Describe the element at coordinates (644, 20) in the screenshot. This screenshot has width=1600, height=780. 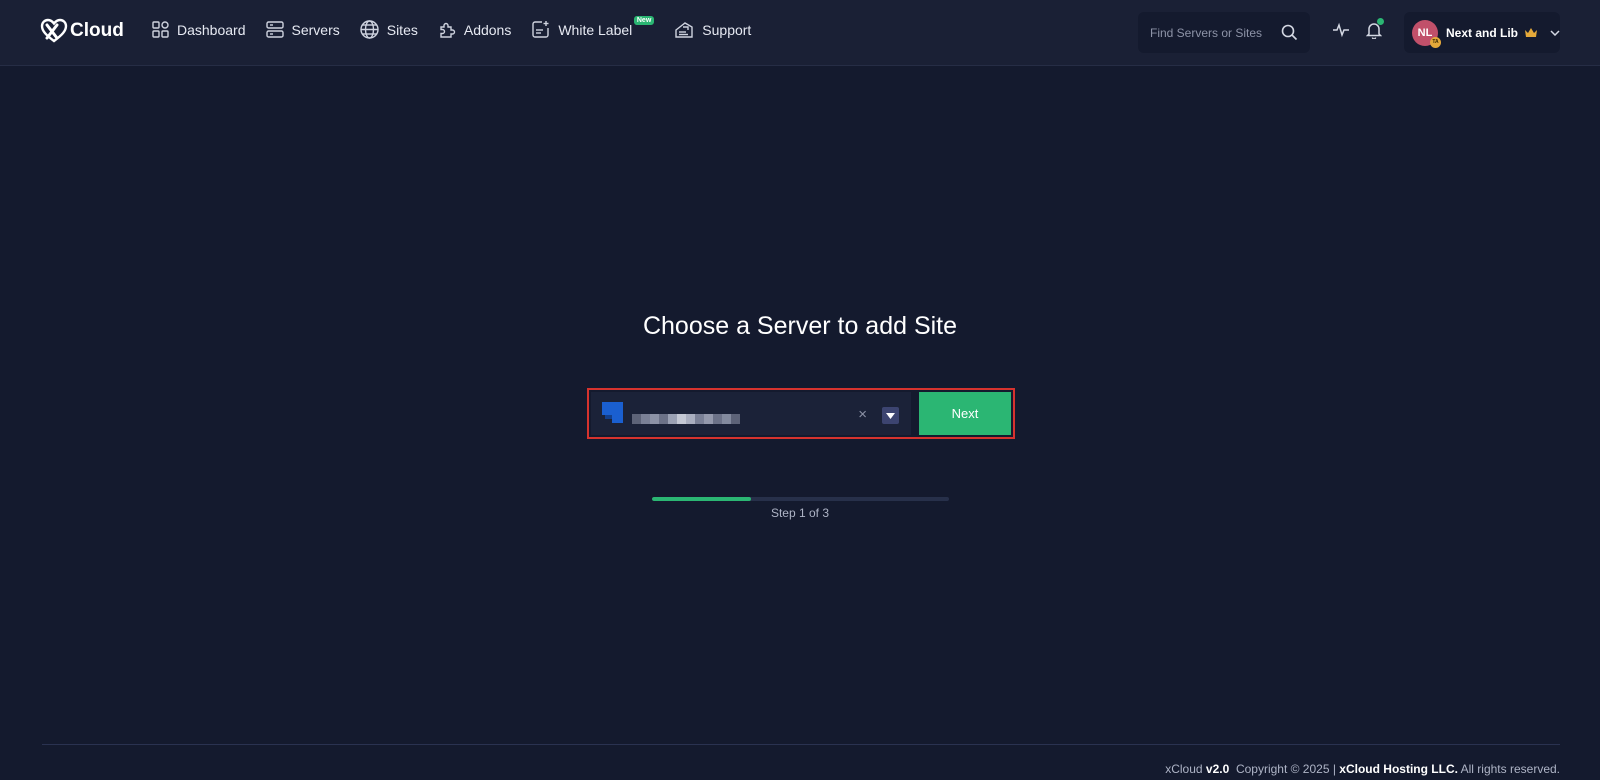
I see `new-badge: New` at that location.